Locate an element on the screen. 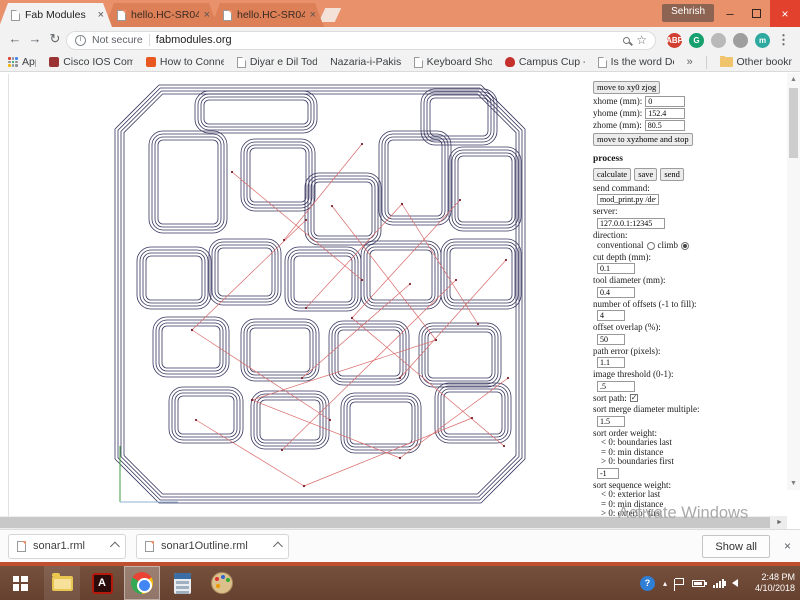 The height and width of the screenshot is (600, 800). download-item: sonar1.rml is located at coordinates (67, 546).